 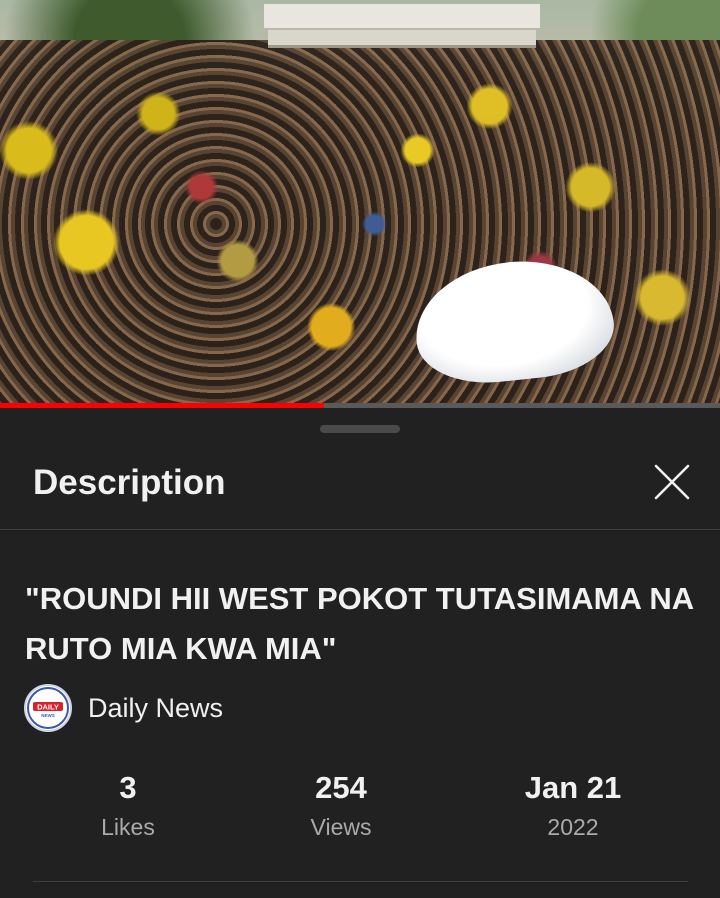 I want to click on close-button, so click(x=672, y=482).